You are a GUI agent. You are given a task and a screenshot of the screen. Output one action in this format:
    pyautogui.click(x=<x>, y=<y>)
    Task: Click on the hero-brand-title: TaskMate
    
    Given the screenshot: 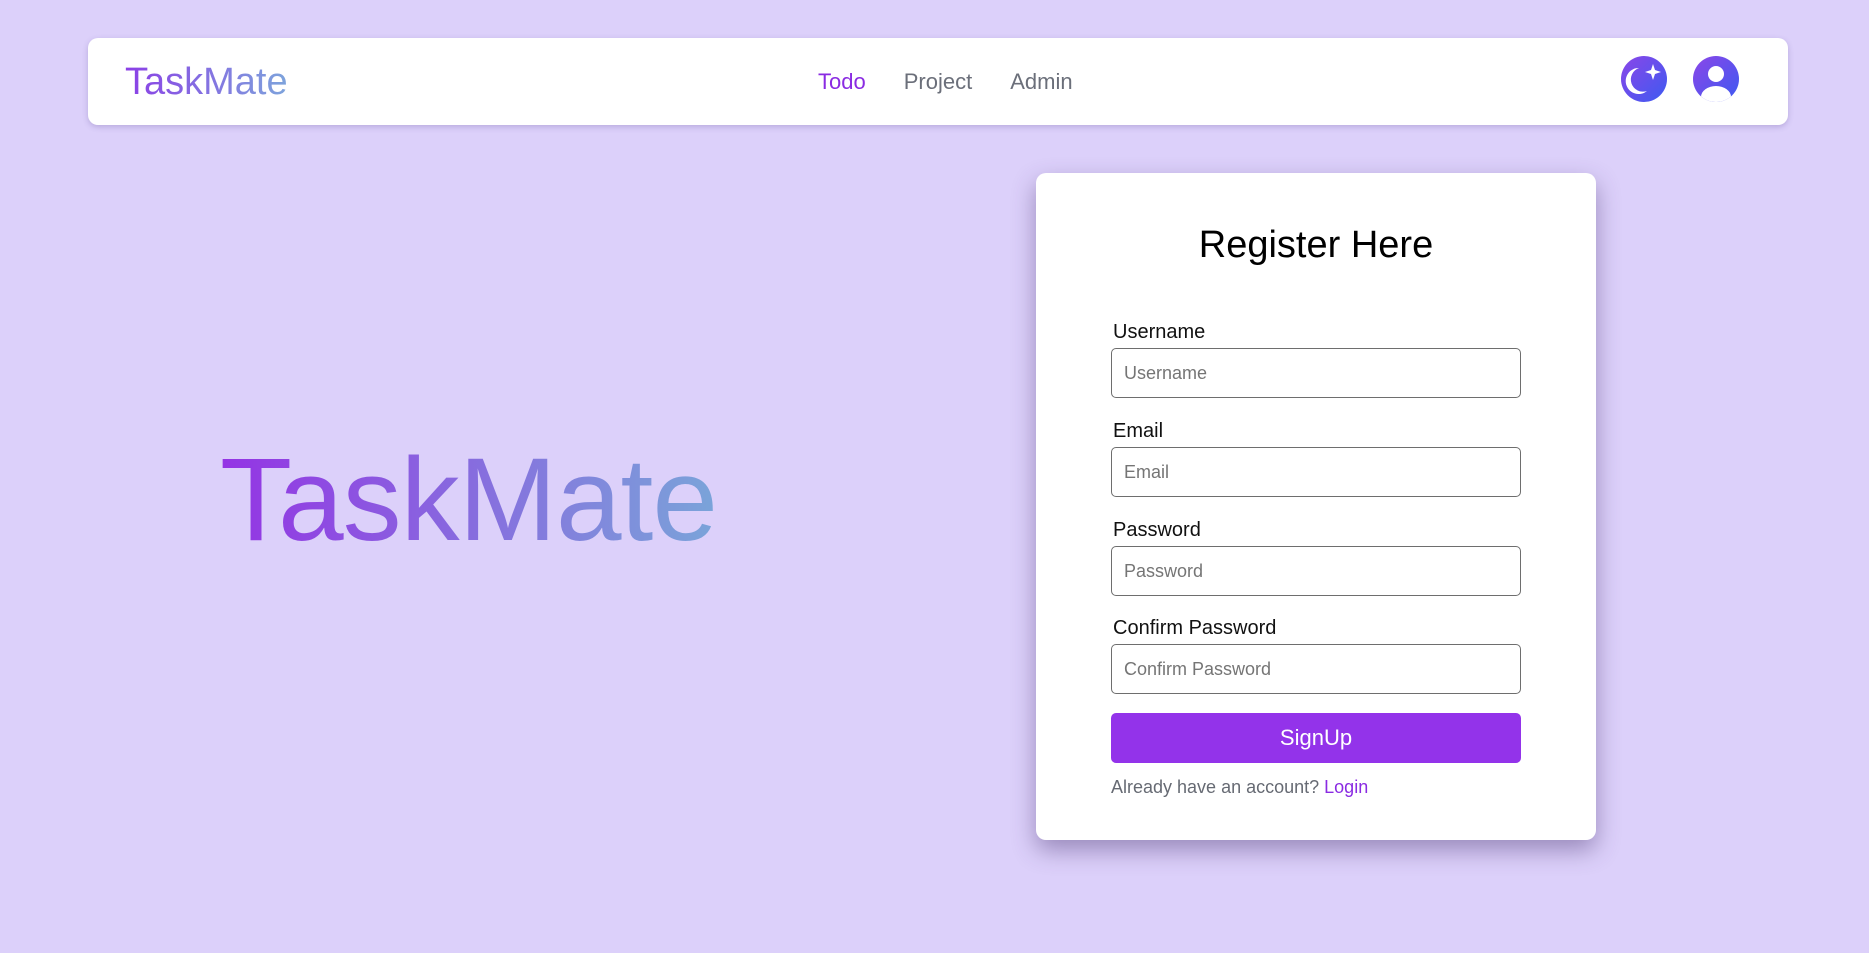 What is the action you would take?
    pyautogui.click(x=469, y=500)
    